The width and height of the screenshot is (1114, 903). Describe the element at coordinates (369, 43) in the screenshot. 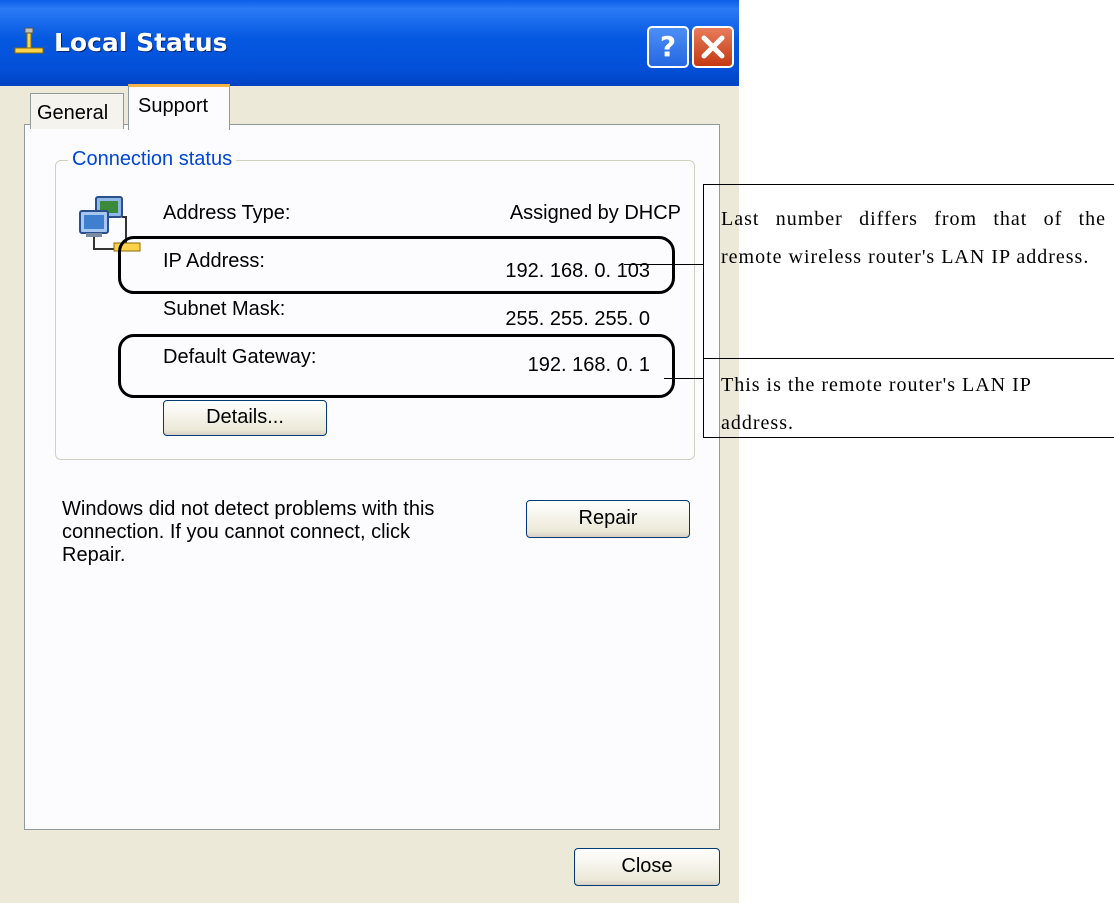

I see `title-bar: Local Status ?` at that location.